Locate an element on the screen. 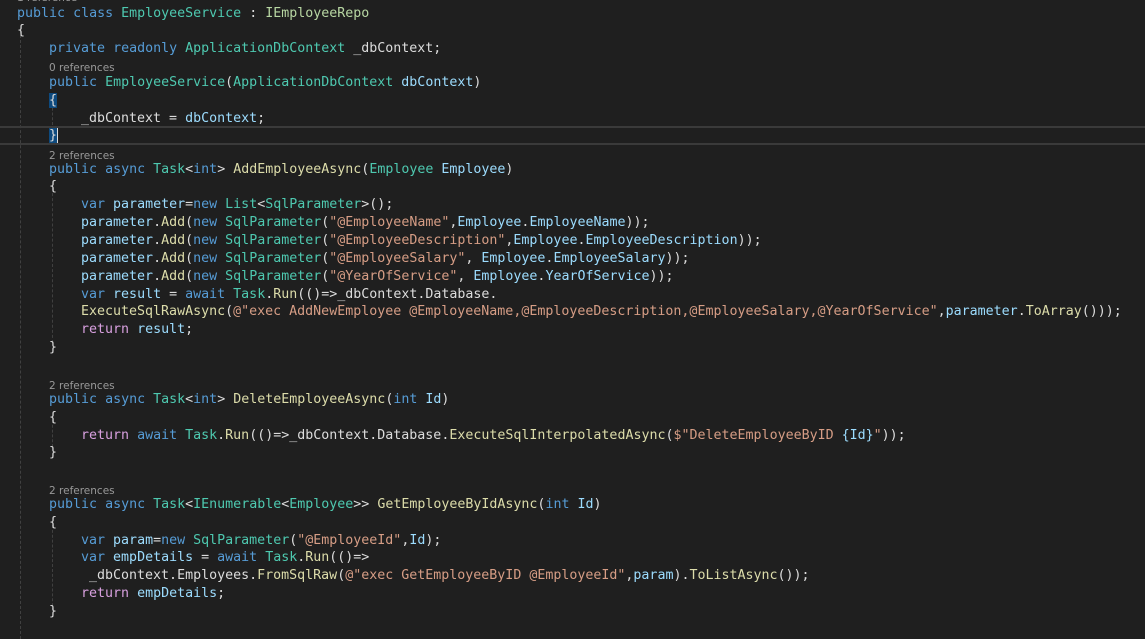 This screenshot has height=639, width=1145. code-line: var empDetails = await Task.Run(()=> is located at coordinates (225, 558).